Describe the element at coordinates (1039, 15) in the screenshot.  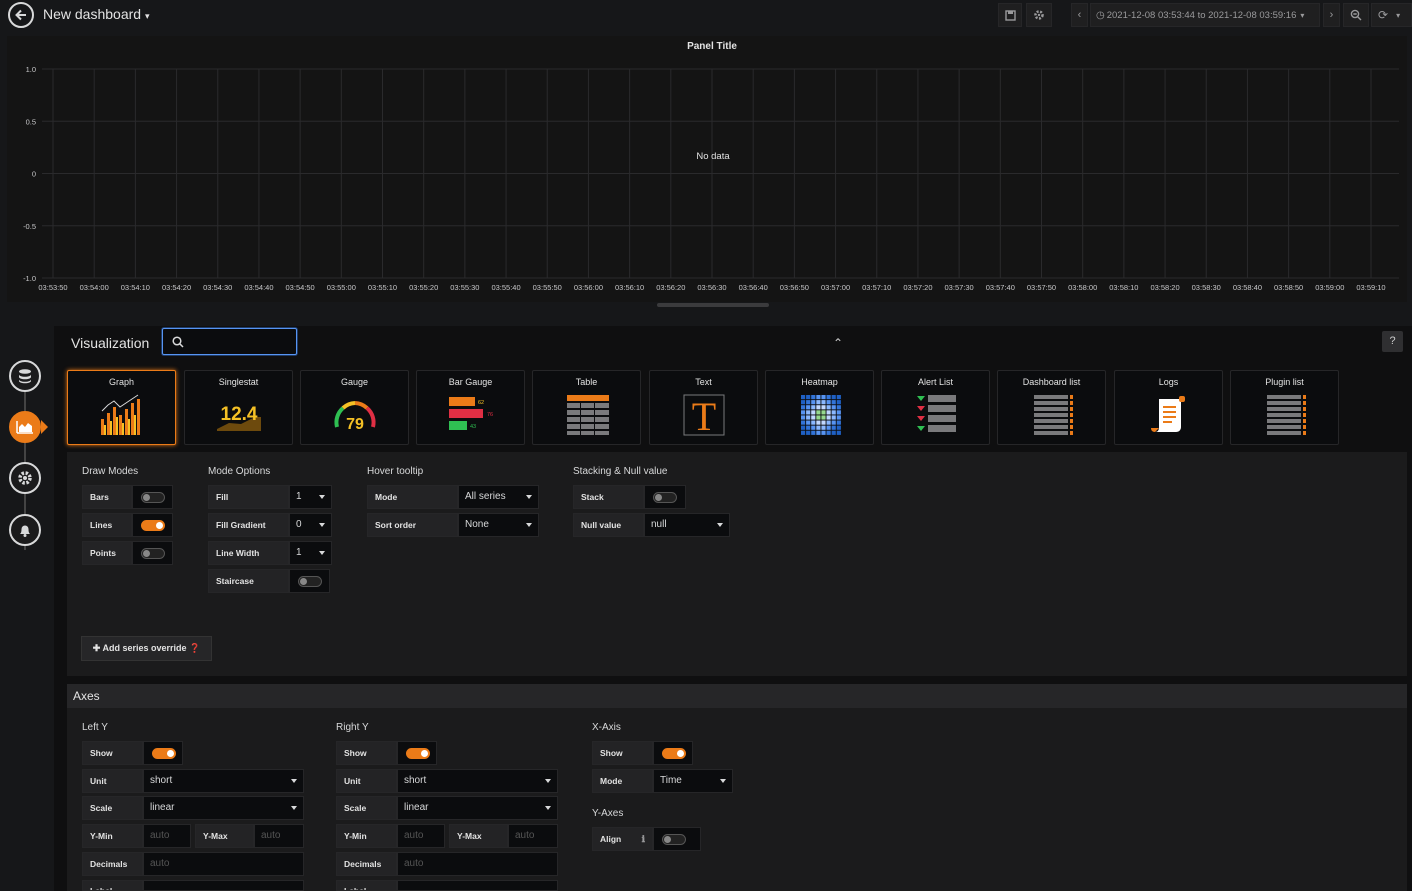
I see `dashboard-settings-button` at that location.